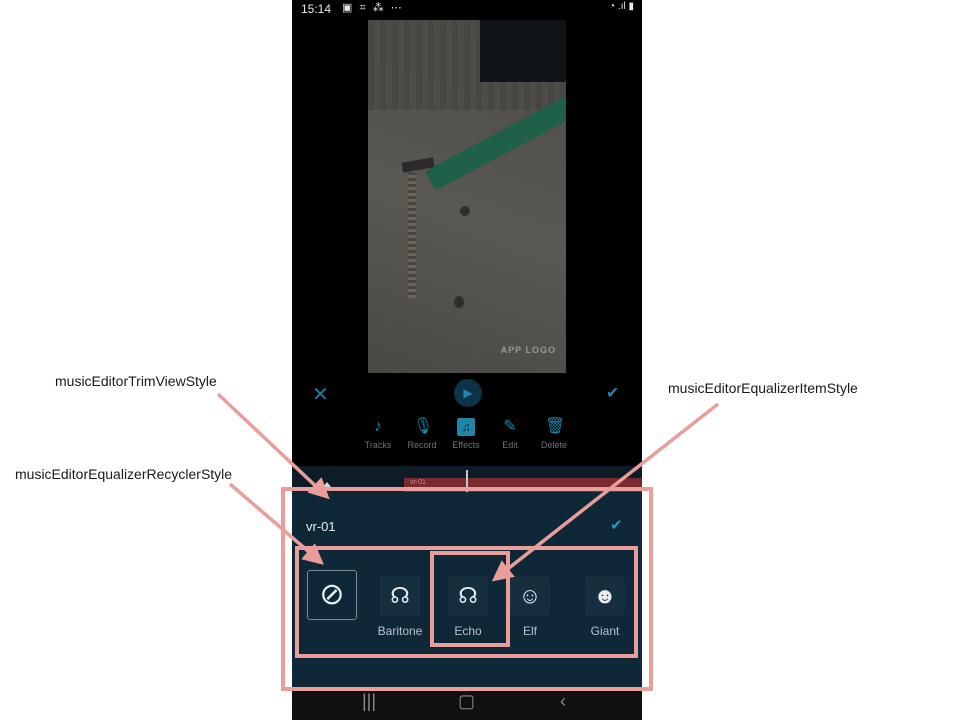  Describe the element at coordinates (124, 474) in the screenshot. I see `annotation-label-recycler: musicEditorEqualizerRecyclerStyle` at that location.